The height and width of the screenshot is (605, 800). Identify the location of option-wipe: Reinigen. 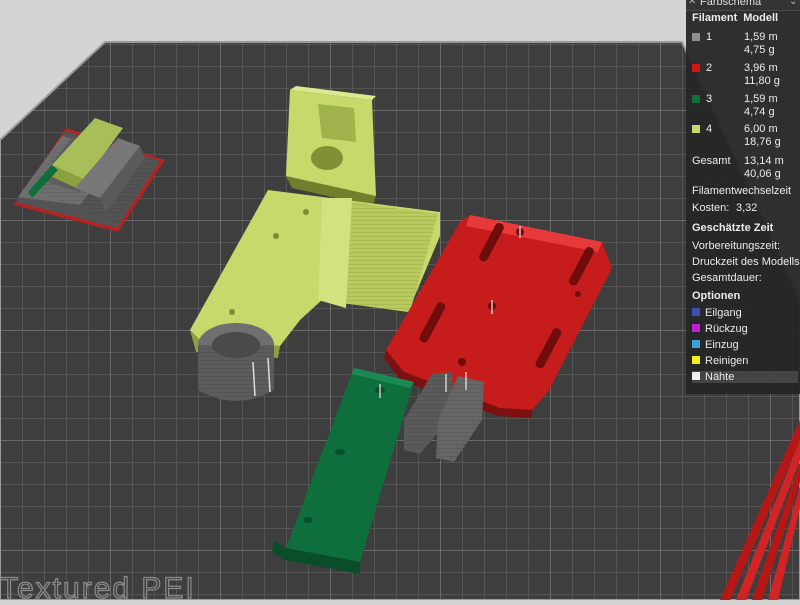
(720, 361).